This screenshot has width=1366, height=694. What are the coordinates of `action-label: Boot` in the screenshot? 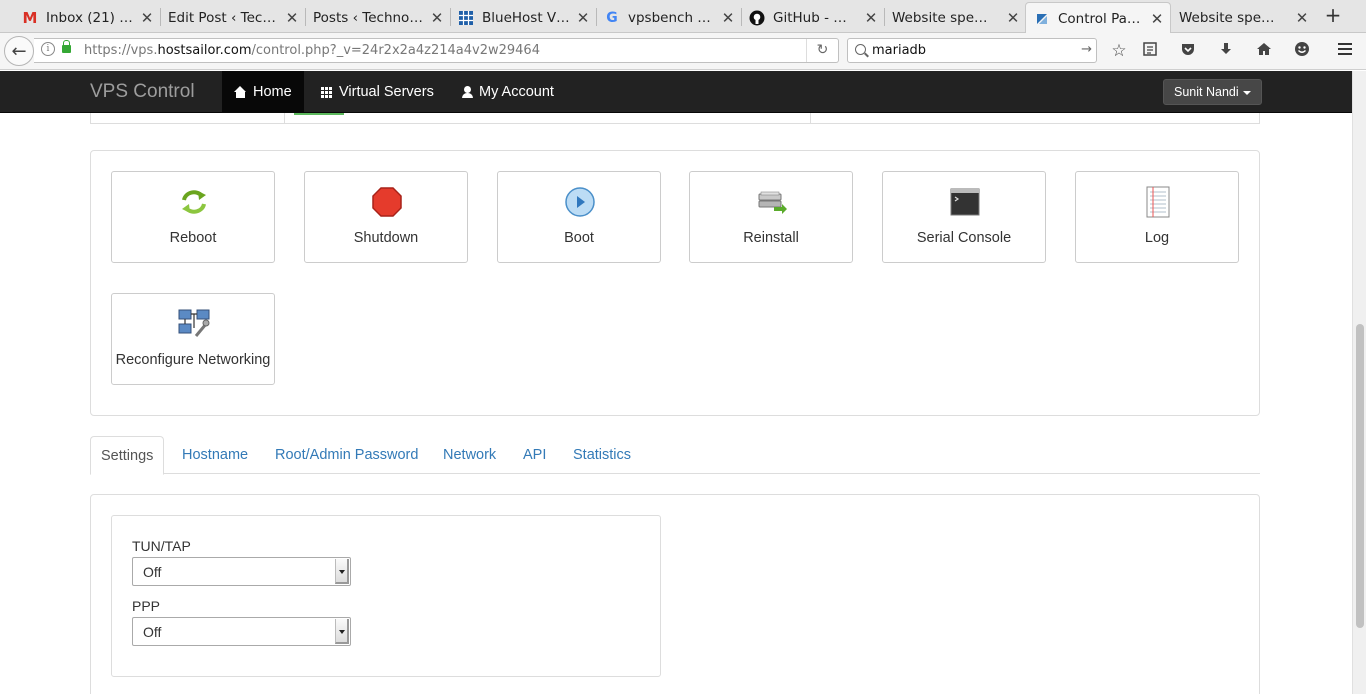 It's located at (579, 238).